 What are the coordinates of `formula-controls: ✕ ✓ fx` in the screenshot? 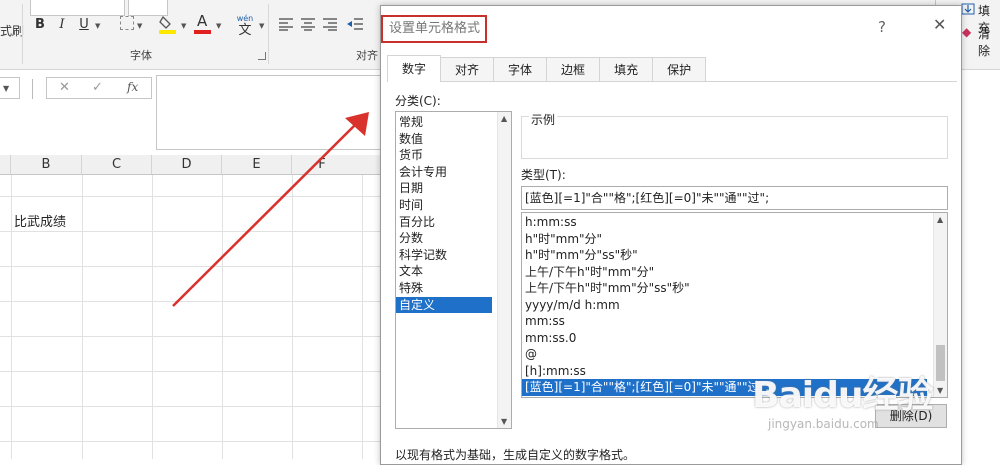 It's located at (99, 88).